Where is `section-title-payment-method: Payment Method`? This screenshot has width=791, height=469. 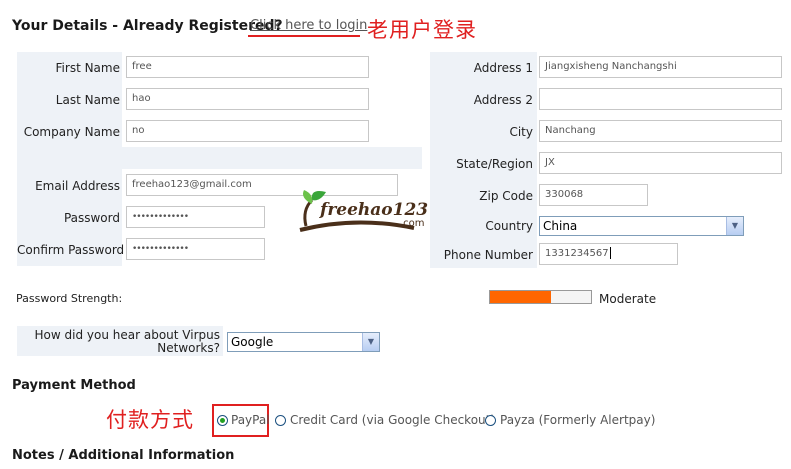
section-title-payment-method: Payment Method is located at coordinates (74, 385).